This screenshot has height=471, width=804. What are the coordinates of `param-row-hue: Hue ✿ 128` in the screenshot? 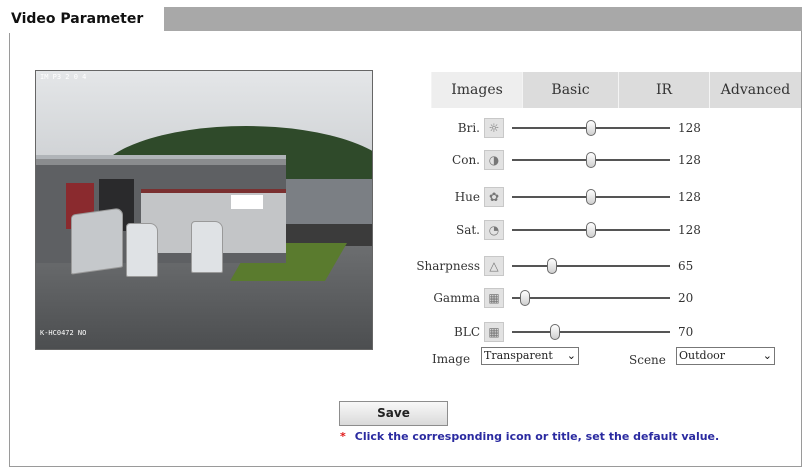 It's located at (560, 197).